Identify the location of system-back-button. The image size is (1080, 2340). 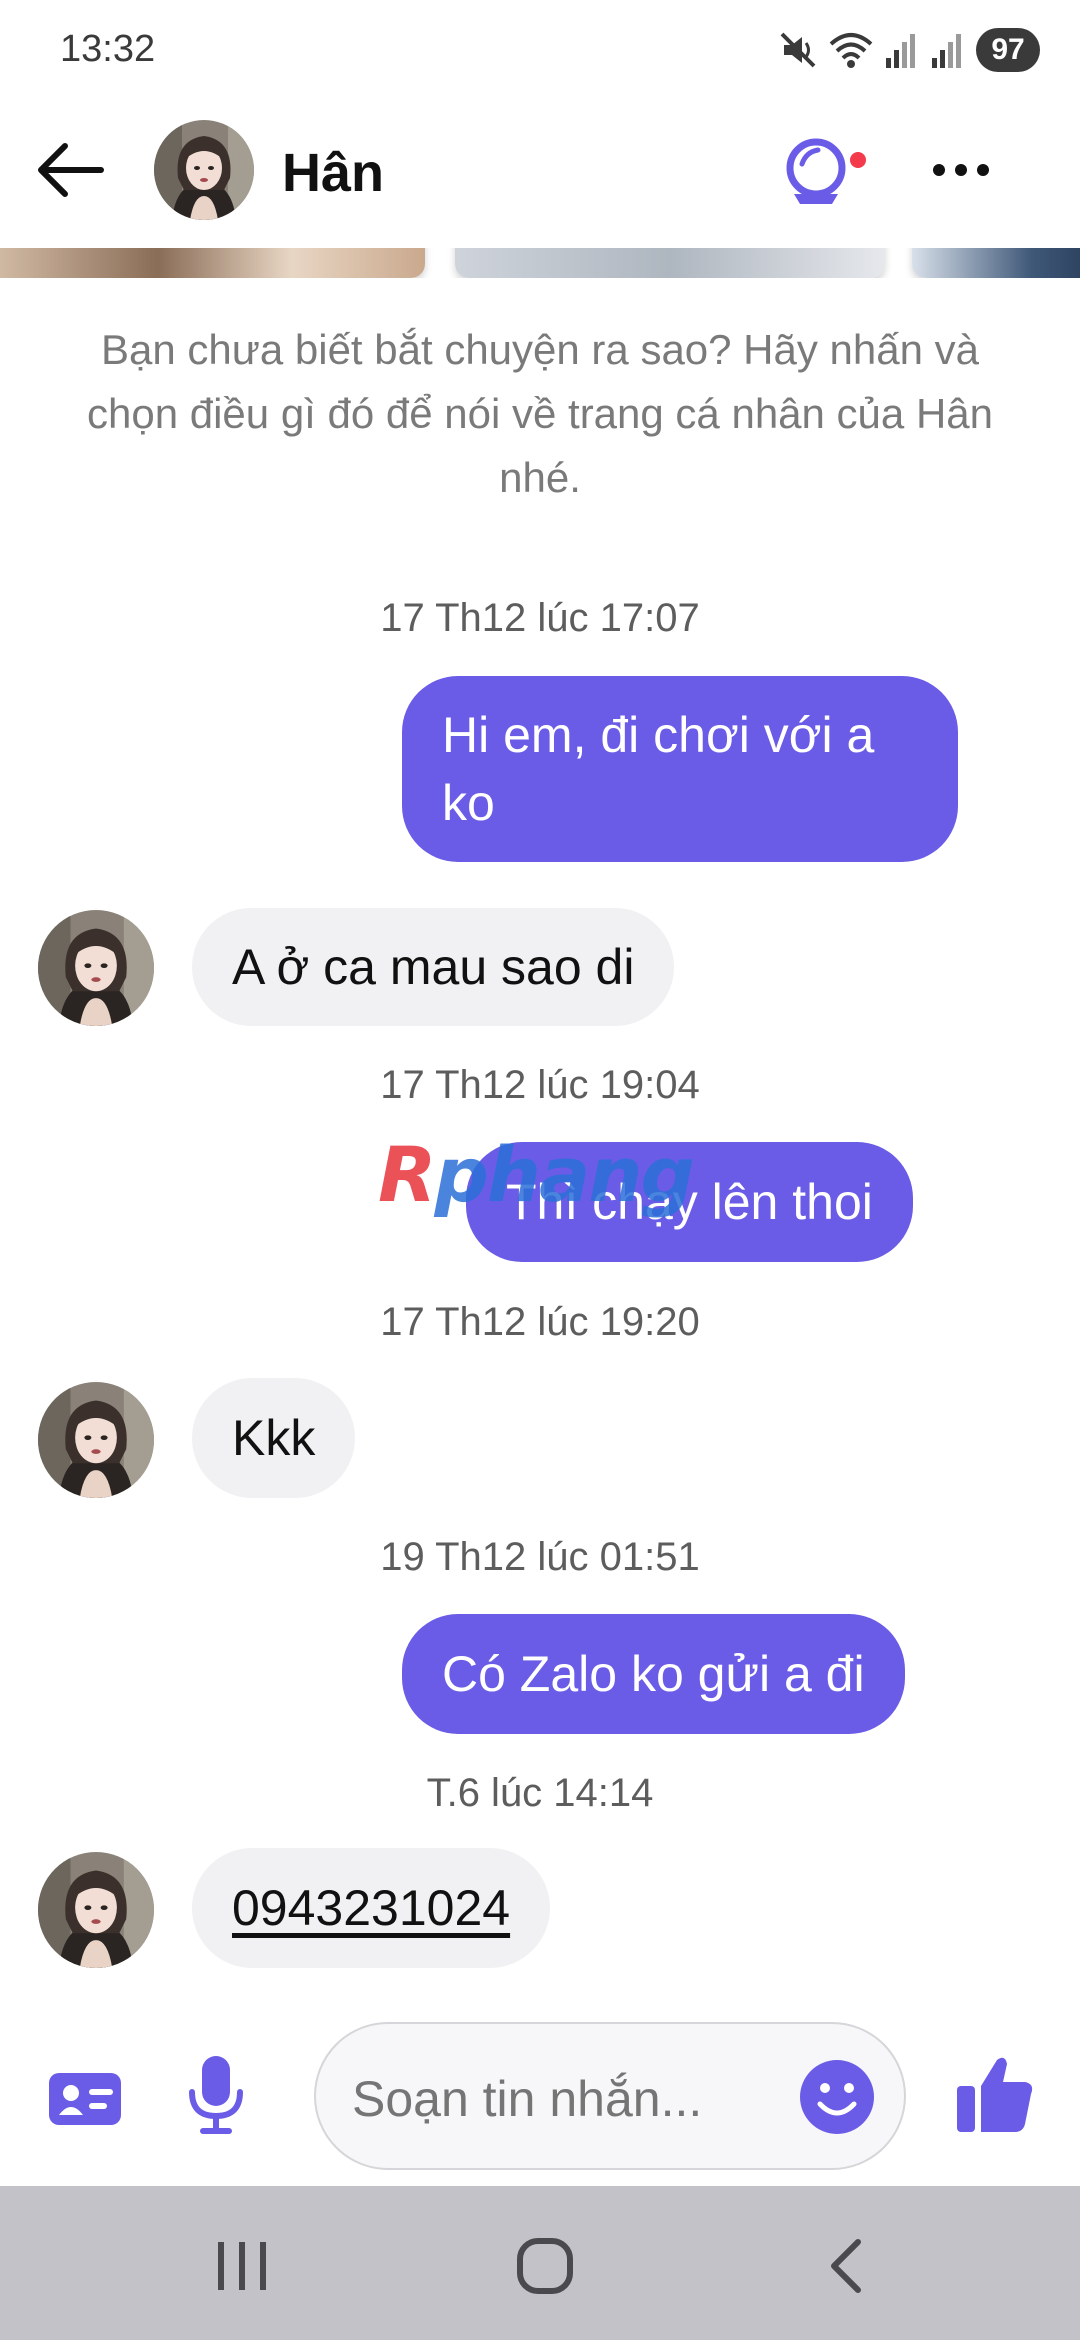
(848, 2266).